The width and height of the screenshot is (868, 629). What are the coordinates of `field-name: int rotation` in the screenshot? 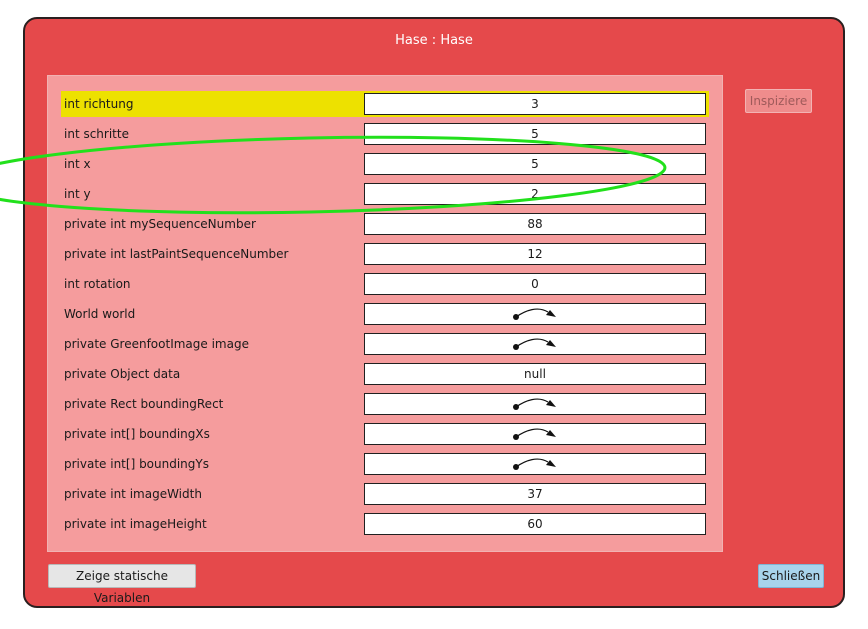 It's located at (97, 284).